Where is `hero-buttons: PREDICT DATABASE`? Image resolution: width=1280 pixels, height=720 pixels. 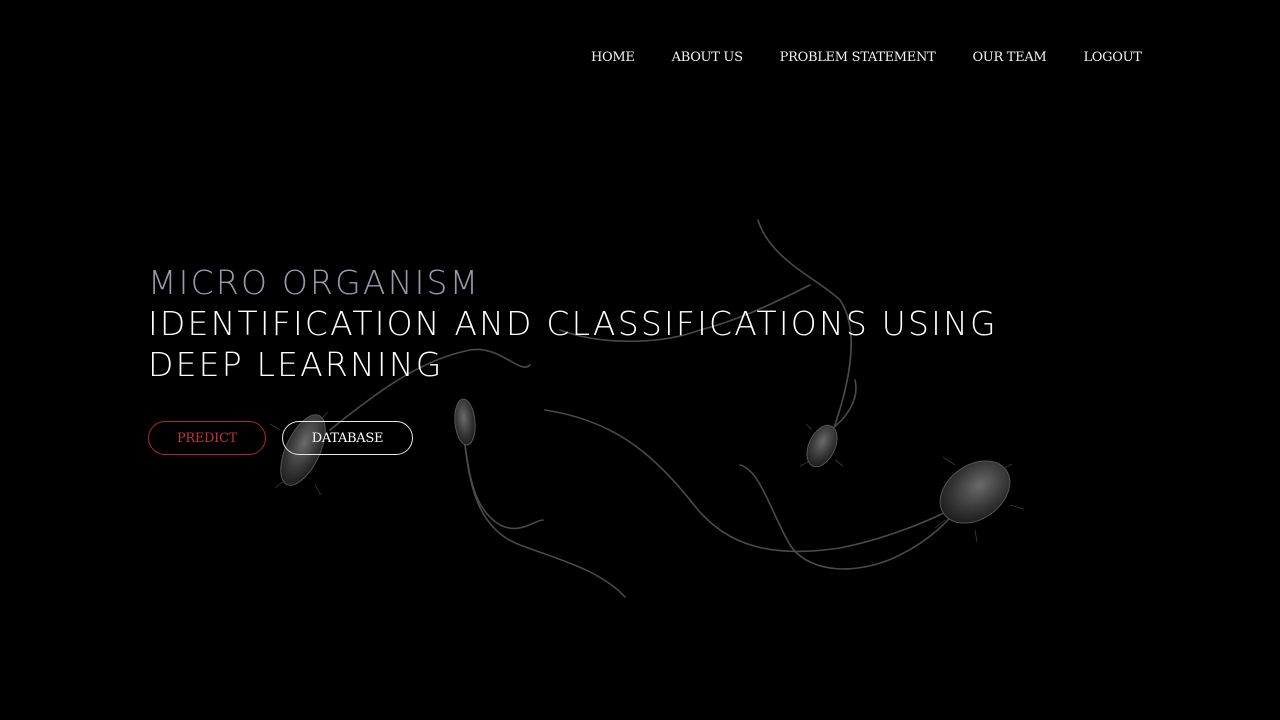
hero-buttons: PREDICT DATABASE is located at coordinates (280, 438).